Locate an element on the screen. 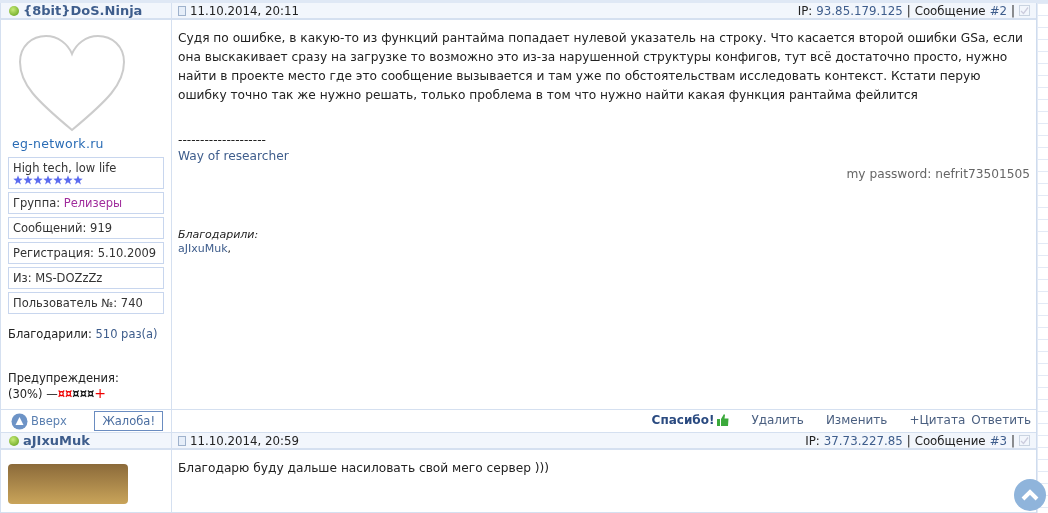 This screenshot has width=1048, height=513. post-date: 11.10.2014, 20:59 is located at coordinates (245, 440).